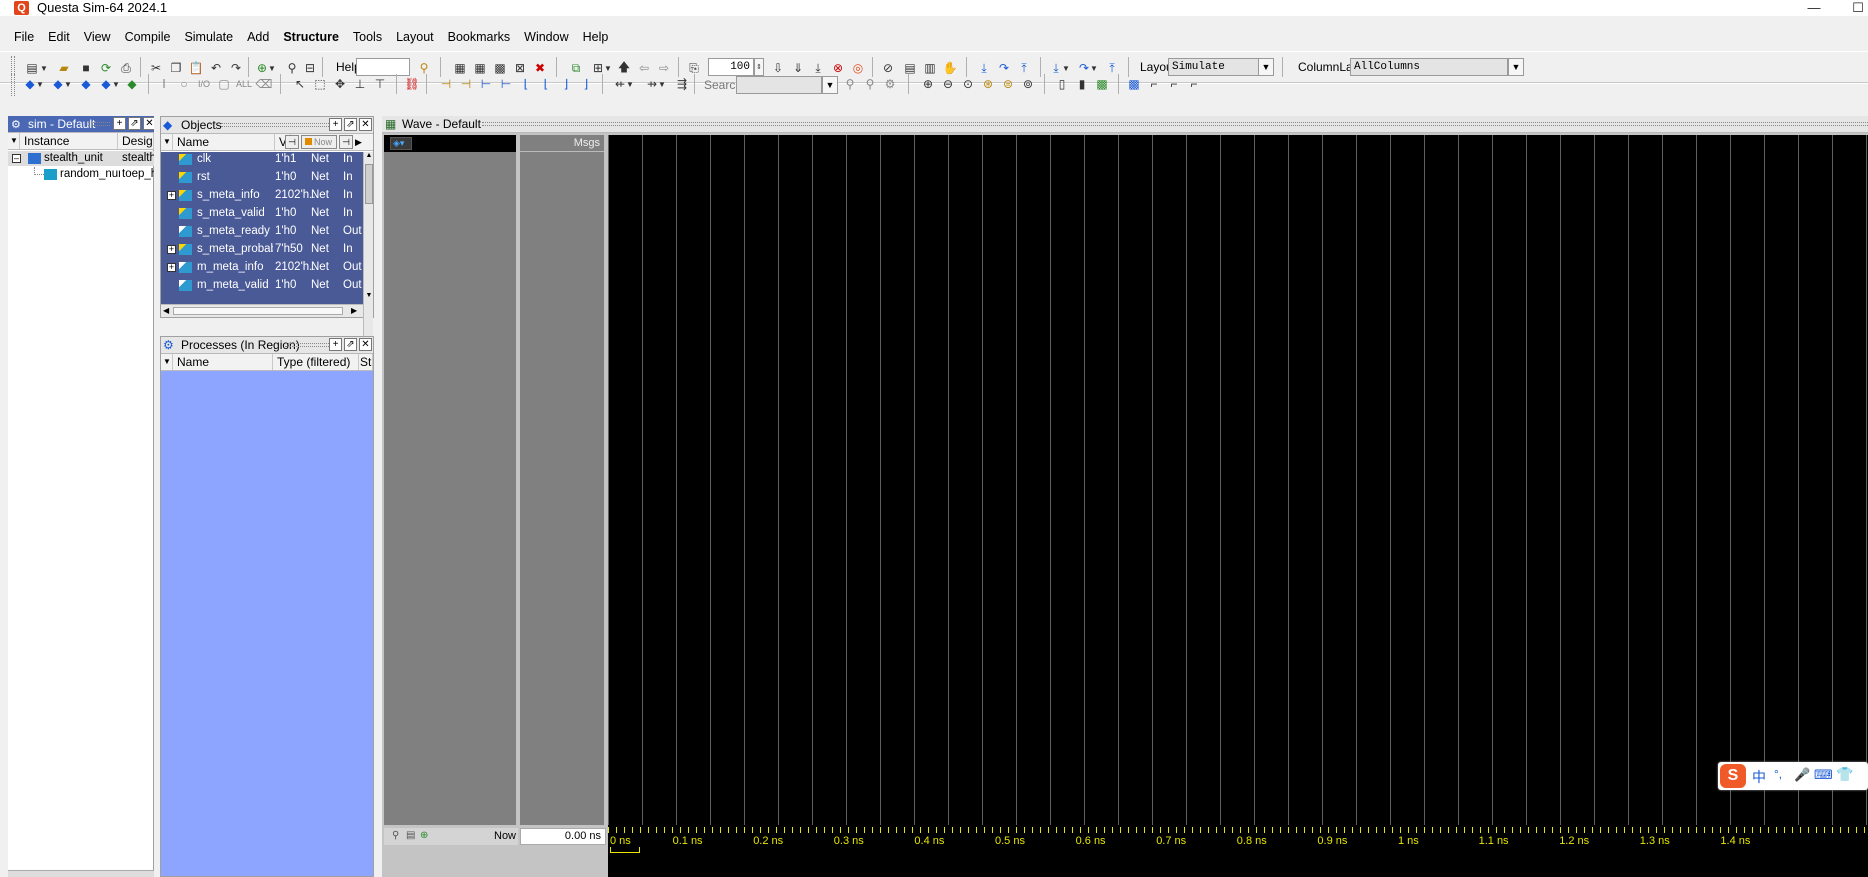 This screenshot has width=1868, height=877. I want to click on zoom-full-icon: ⊙, so click(968, 84).